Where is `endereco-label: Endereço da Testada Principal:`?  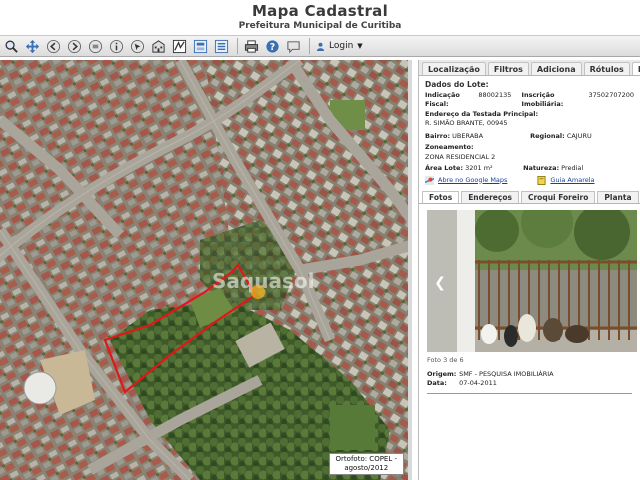
endereco-label: Endereço da Testada Principal: is located at coordinates (482, 113).